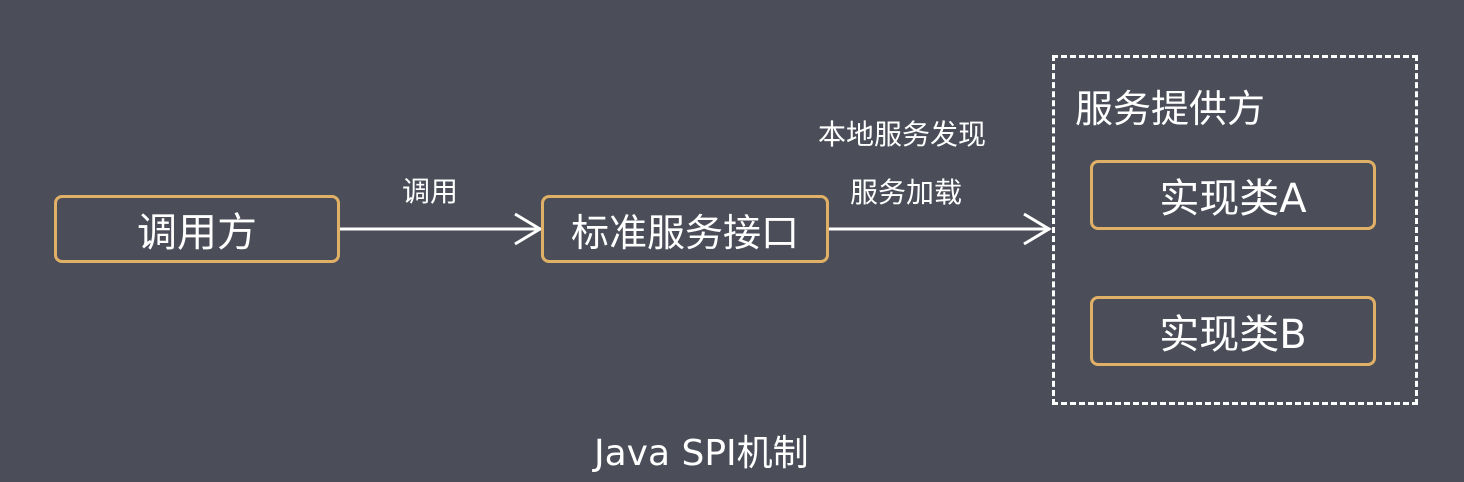 This screenshot has height=482, width=1464. I want to click on impl-class-a-box: 实现类A, so click(1233, 195).